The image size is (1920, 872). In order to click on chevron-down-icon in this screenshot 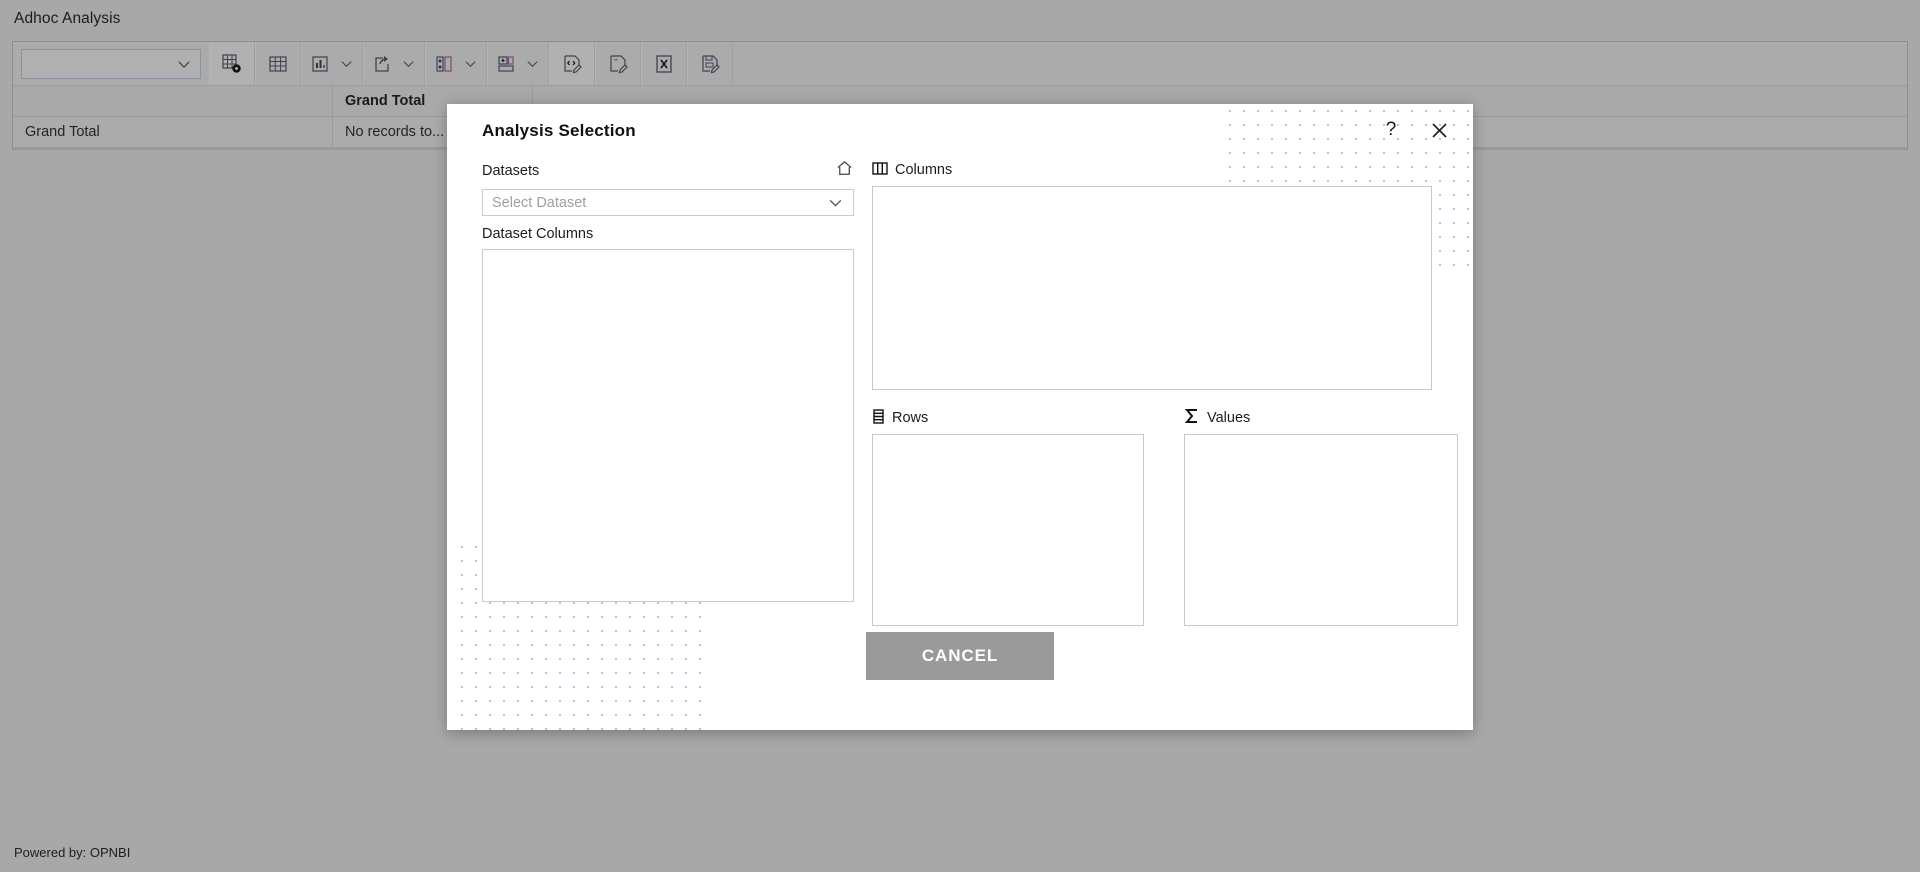, I will do `click(835, 203)`.